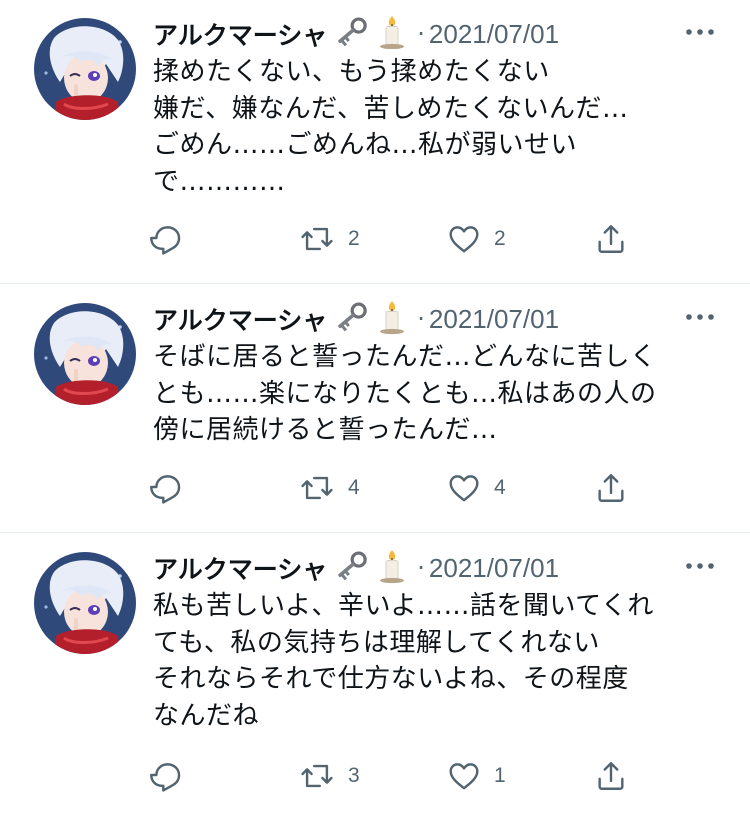 The width and height of the screenshot is (750, 832). I want to click on tweet-line: ても、私の気持ちは理解してくれない, so click(376, 642).